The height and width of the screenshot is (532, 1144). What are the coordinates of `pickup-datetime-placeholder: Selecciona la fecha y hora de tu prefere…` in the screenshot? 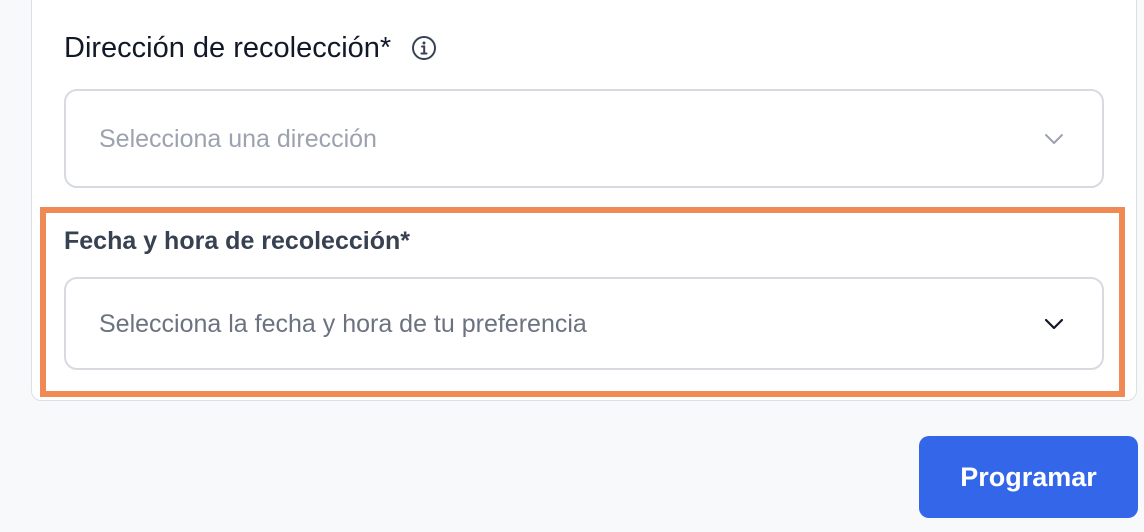 It's located at (343, 323).